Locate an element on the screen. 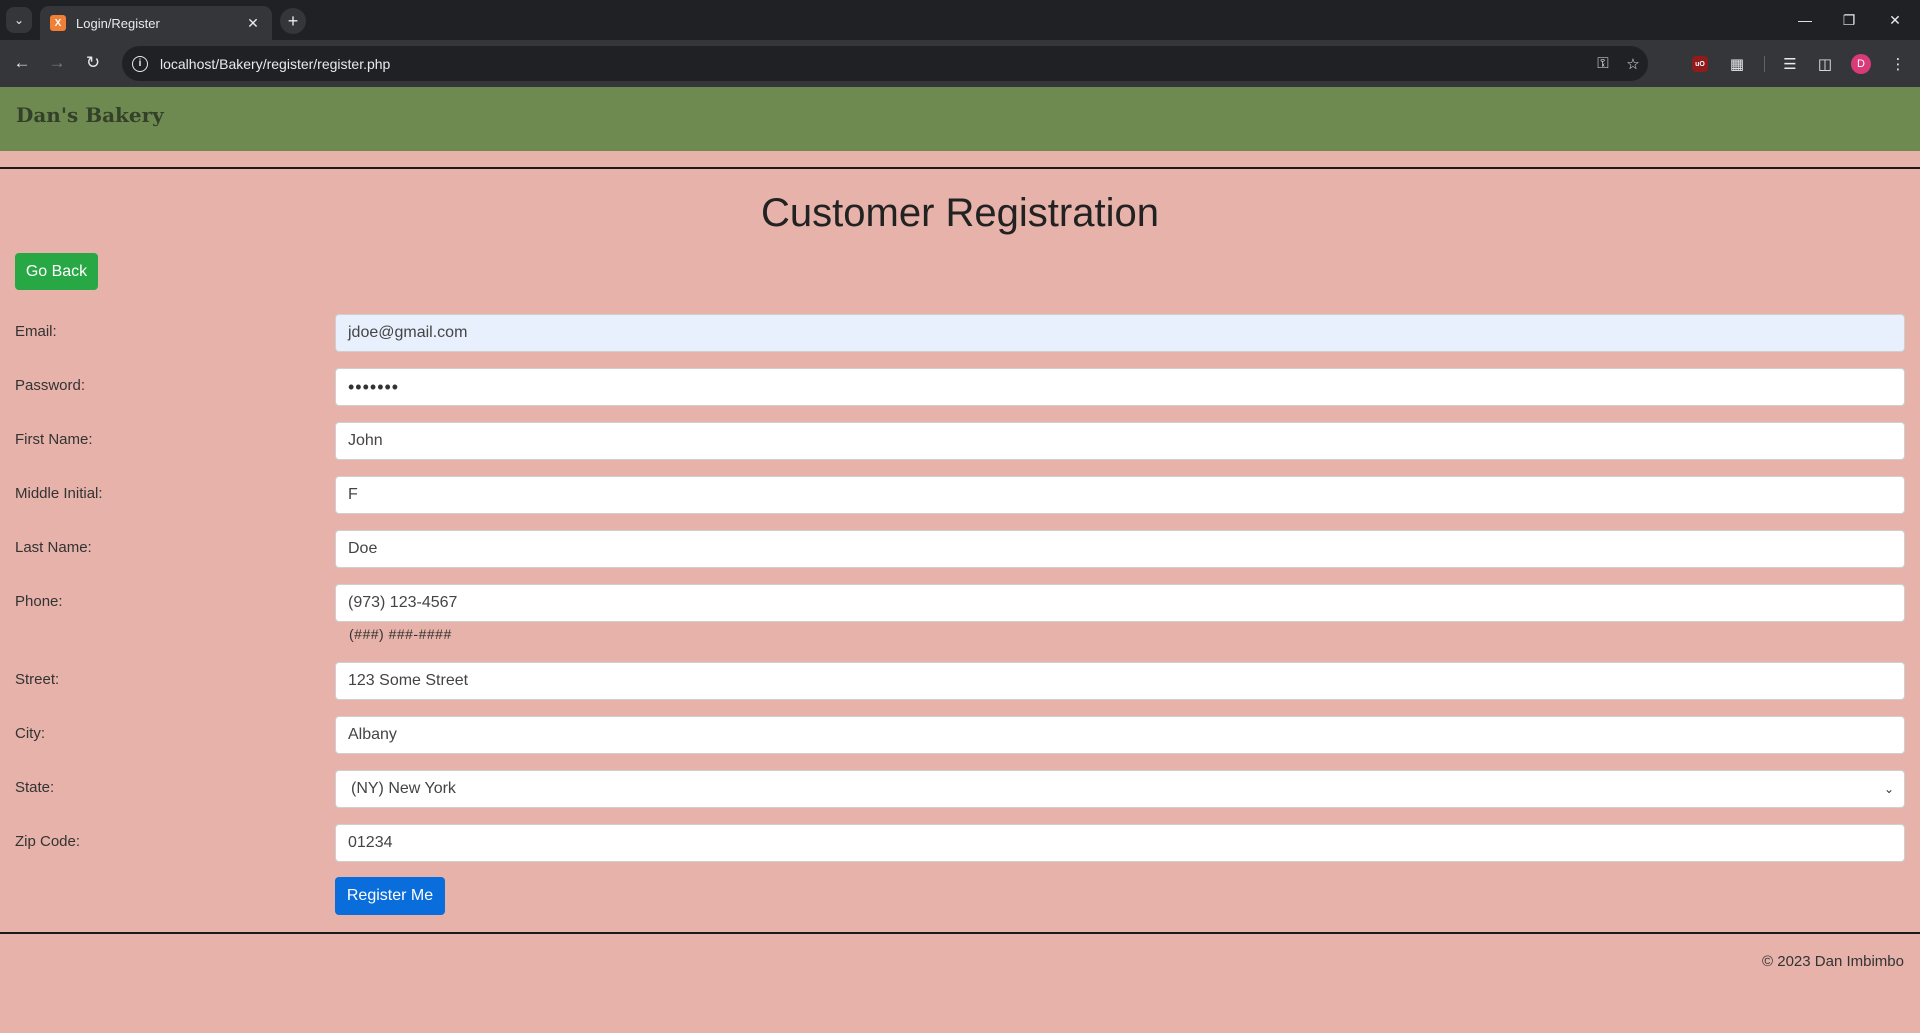 This screenshot has width=1920, height=1033. side-panel-icon: ◫ is located at coordinates (1825, 64).